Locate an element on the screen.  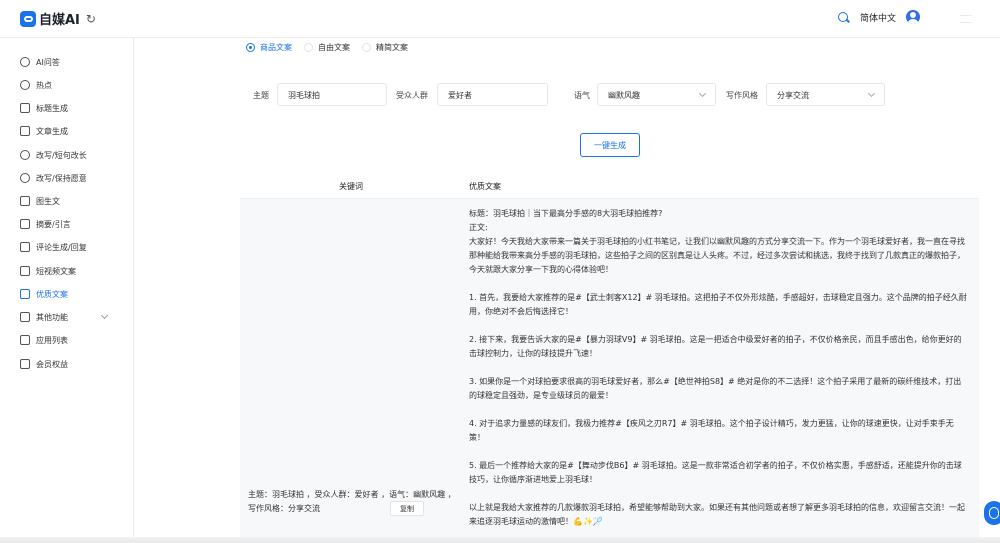
smile-icon is located at coordinates (25, 155).